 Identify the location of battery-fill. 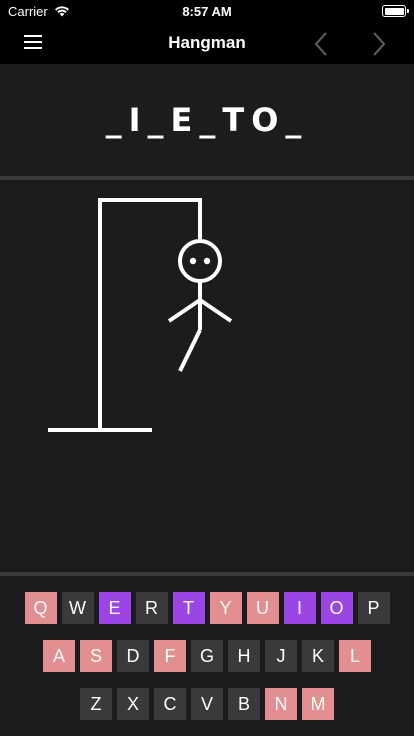
(394, 11).